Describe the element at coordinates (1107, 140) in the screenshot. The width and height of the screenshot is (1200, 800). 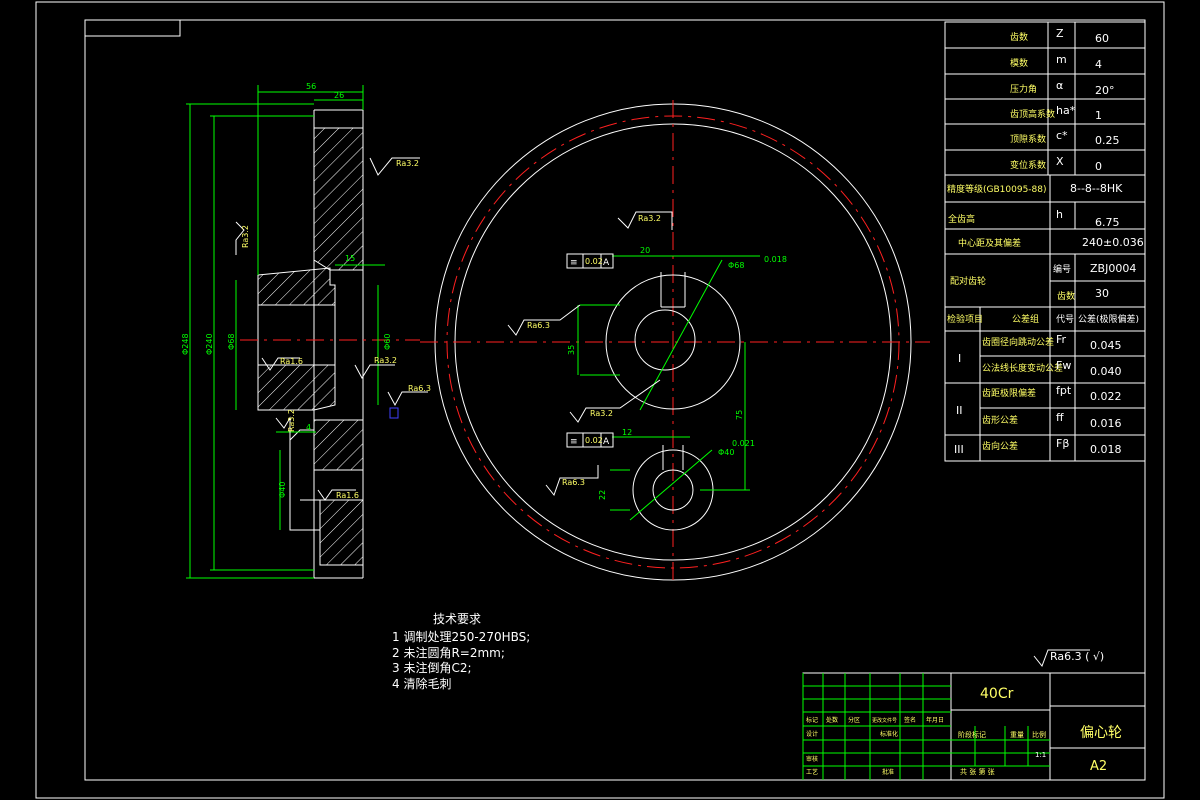
I see `param-value: 0.25` at that location.